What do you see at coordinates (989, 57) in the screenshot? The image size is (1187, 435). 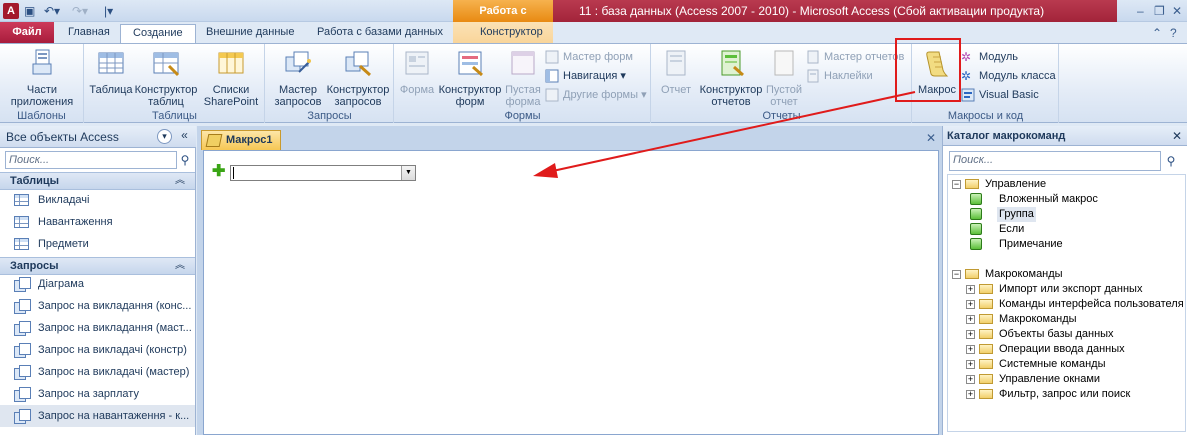 I see `module-button: ✲ Модуль` at bounding box center [989, 57].